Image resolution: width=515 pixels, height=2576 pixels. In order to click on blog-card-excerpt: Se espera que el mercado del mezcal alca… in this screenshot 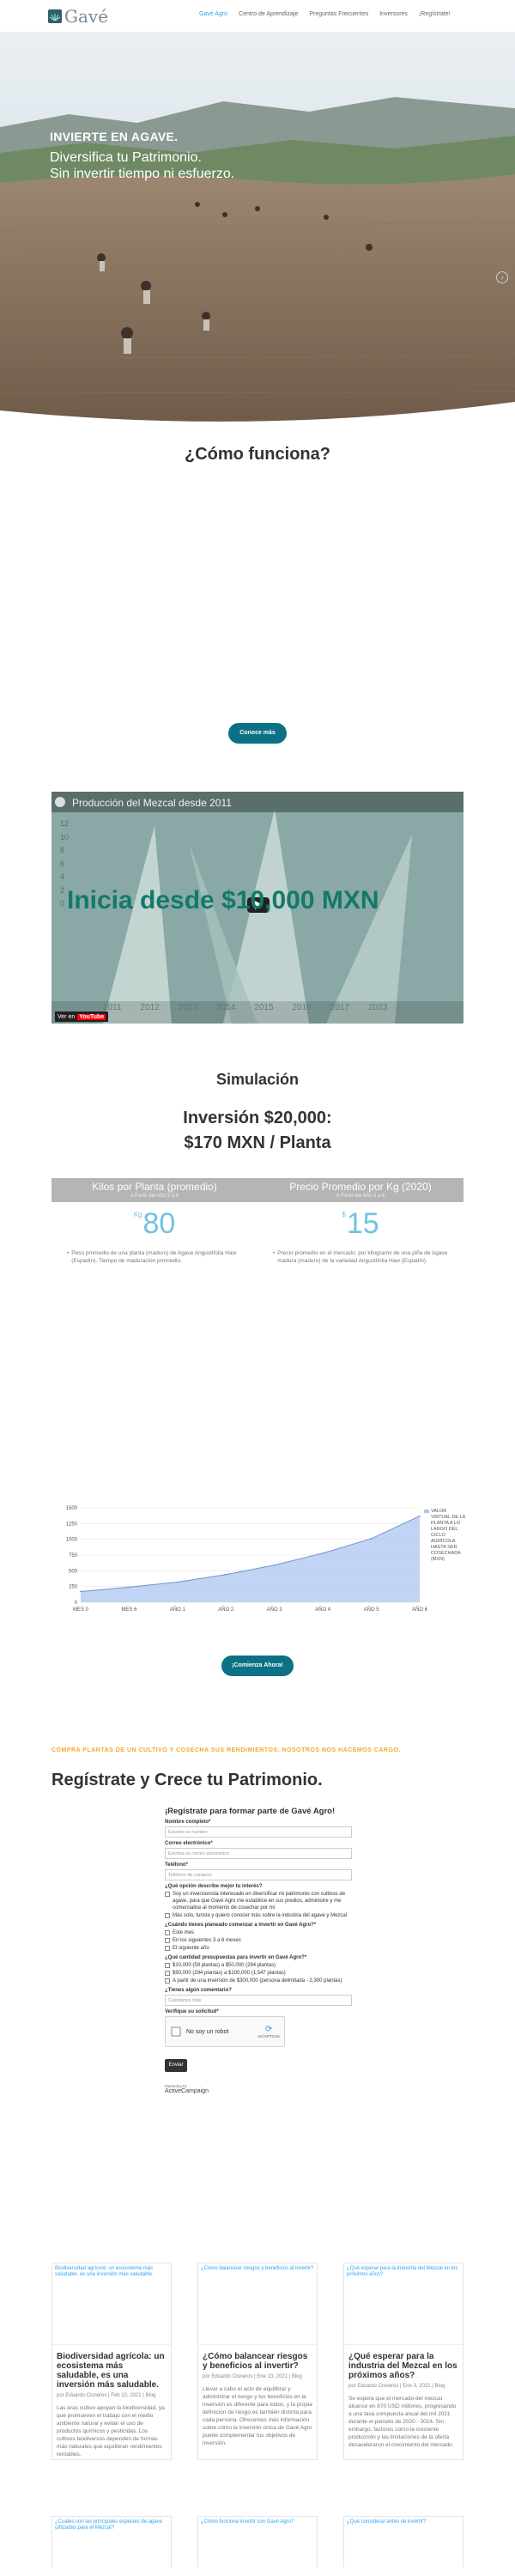, I will do `click(402, 2422)`.